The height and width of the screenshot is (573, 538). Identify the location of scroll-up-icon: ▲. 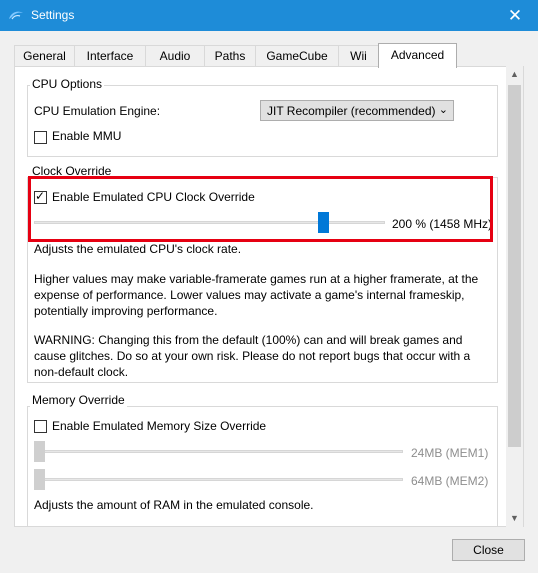
(514, 74).